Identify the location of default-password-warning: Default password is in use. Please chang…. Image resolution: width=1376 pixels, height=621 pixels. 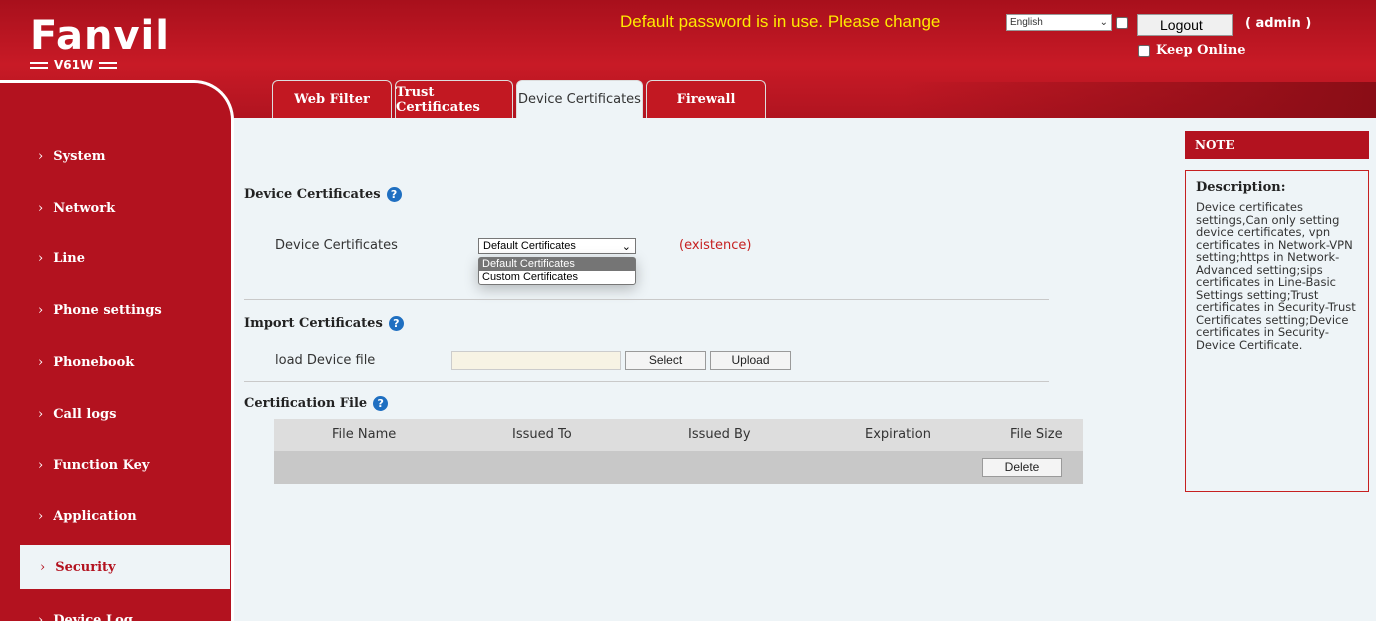
(780, 22).